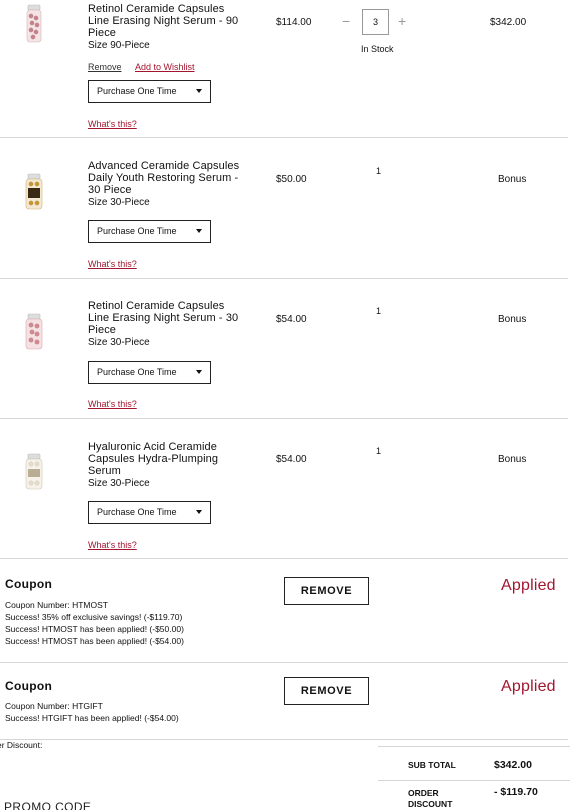 This screenshot has width=570, height=810. I want to click on order-discount-label-line: ORDER, so click(423, 793).